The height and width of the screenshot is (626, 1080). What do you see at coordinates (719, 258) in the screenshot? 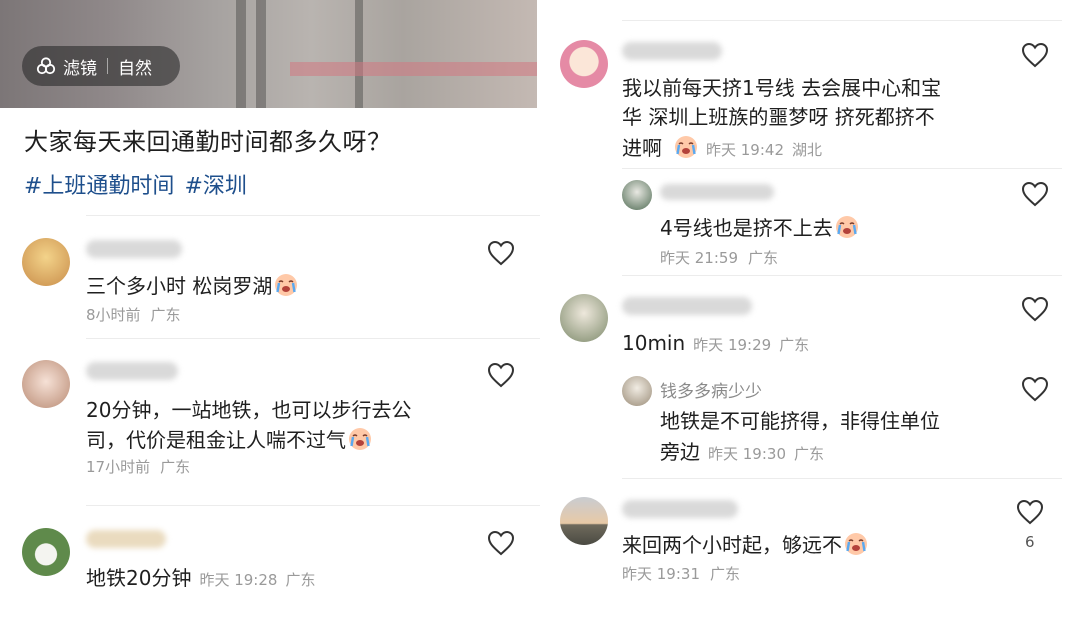
I see `reply-meta: 昨天 21:59 广东` at bounding box center [719, 258].